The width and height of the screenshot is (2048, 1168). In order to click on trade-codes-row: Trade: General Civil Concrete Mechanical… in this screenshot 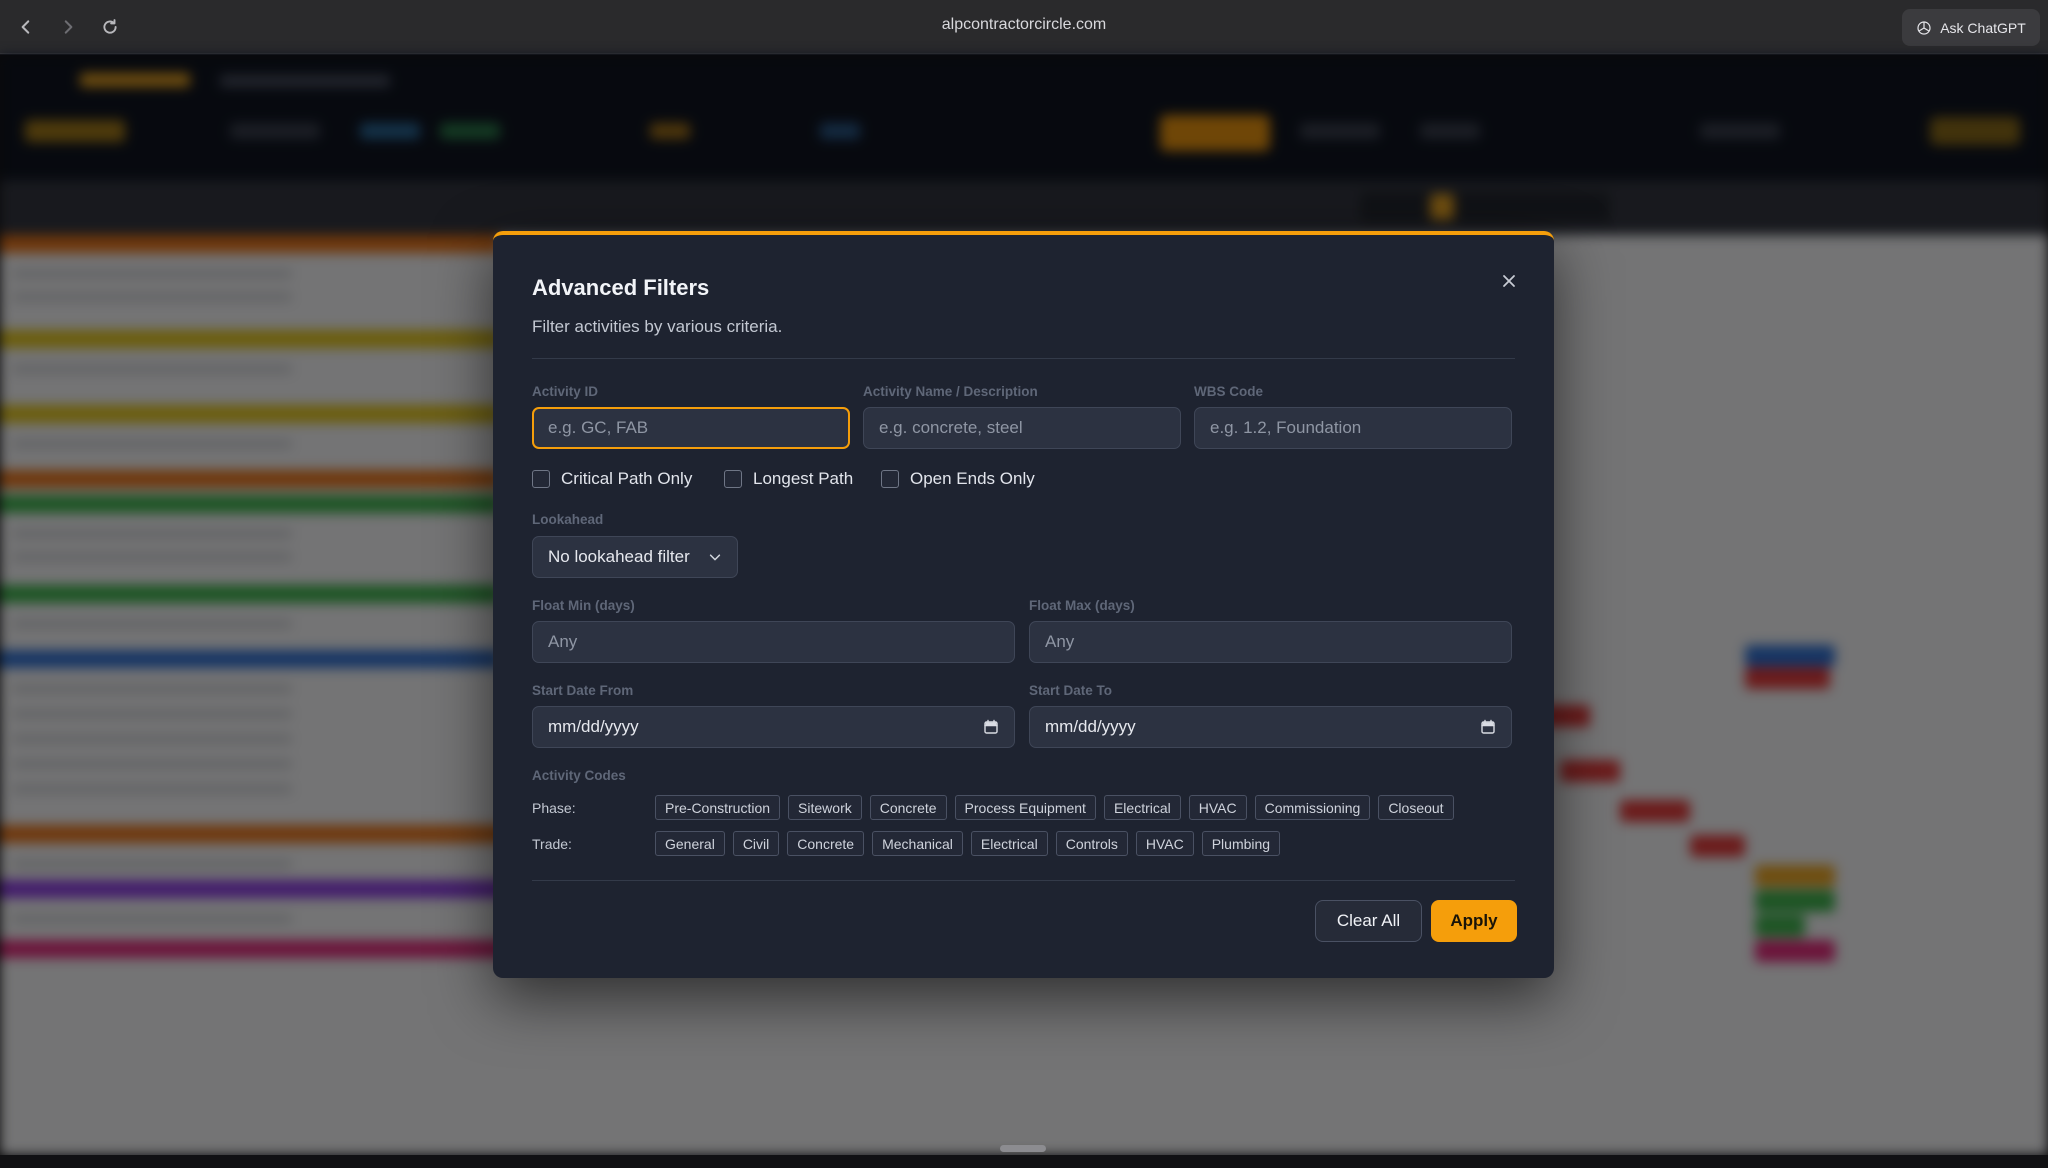, I will do `click(906, 843)`.